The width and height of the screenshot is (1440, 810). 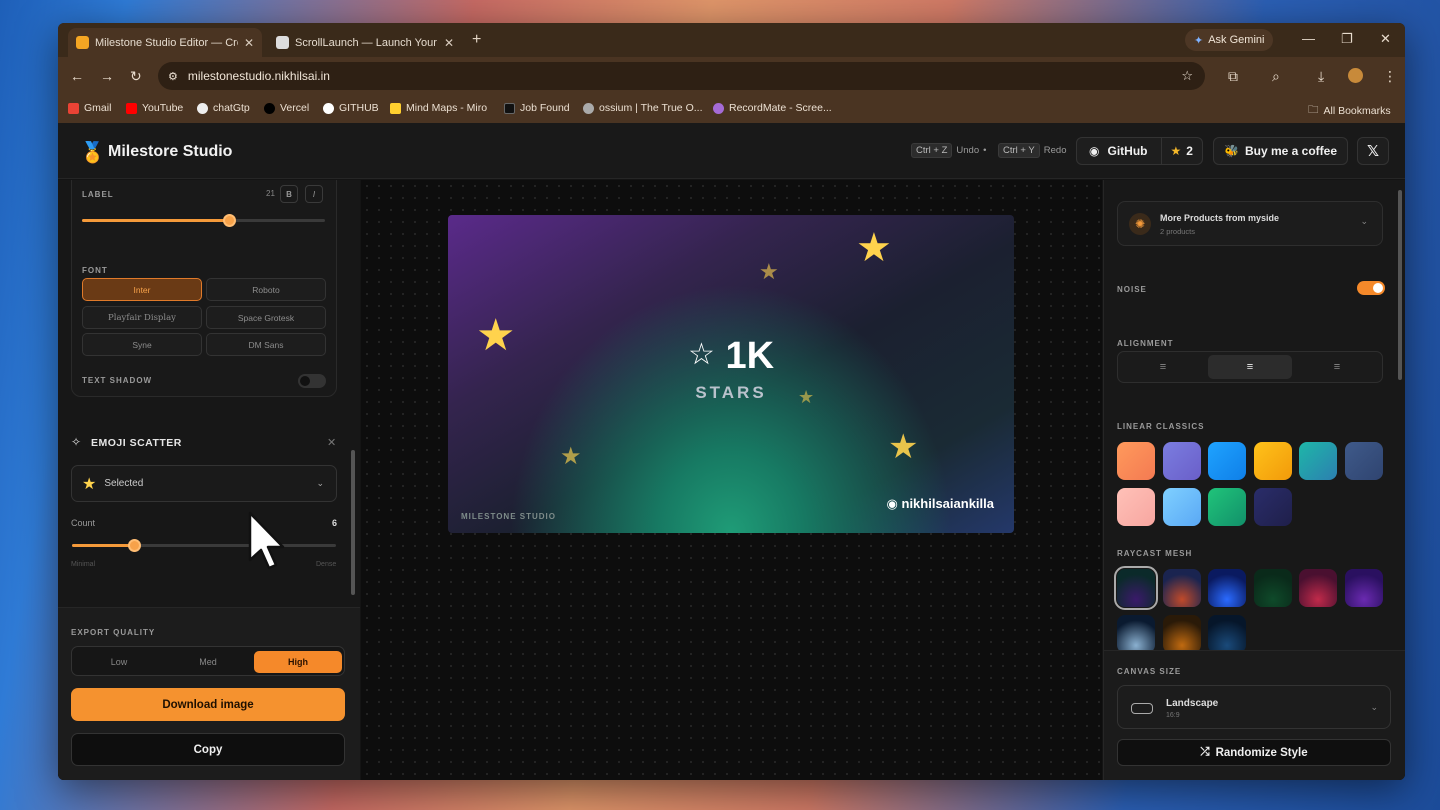 What do you see at coordinates (1371, 288) in the screenshot?
I see `noise-toggle` at bounding box center [1371, 288].